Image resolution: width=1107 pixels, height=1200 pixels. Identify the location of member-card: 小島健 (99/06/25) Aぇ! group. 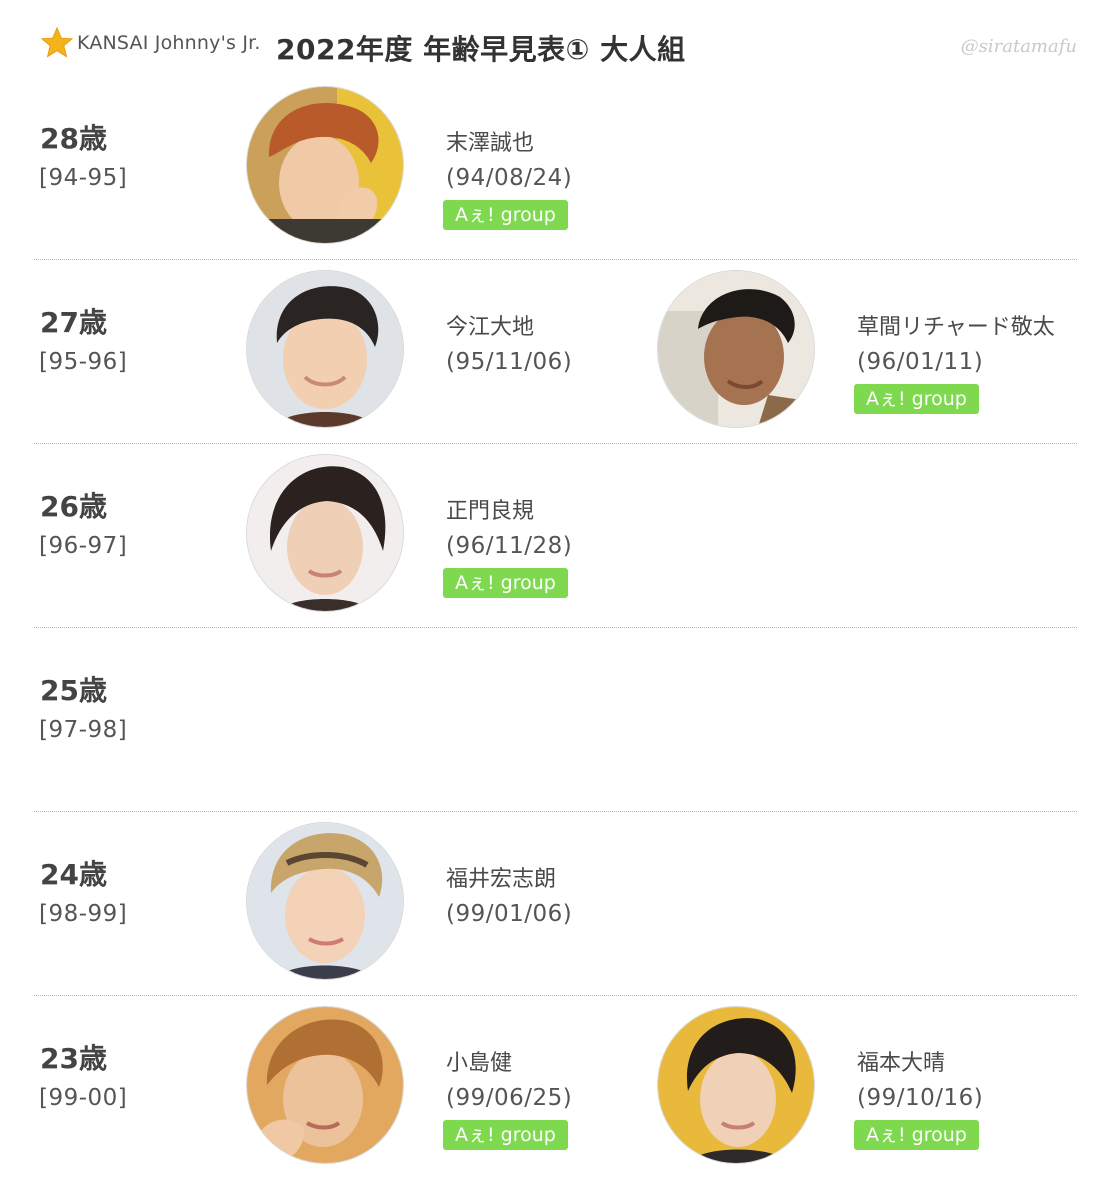
(457, 1087).